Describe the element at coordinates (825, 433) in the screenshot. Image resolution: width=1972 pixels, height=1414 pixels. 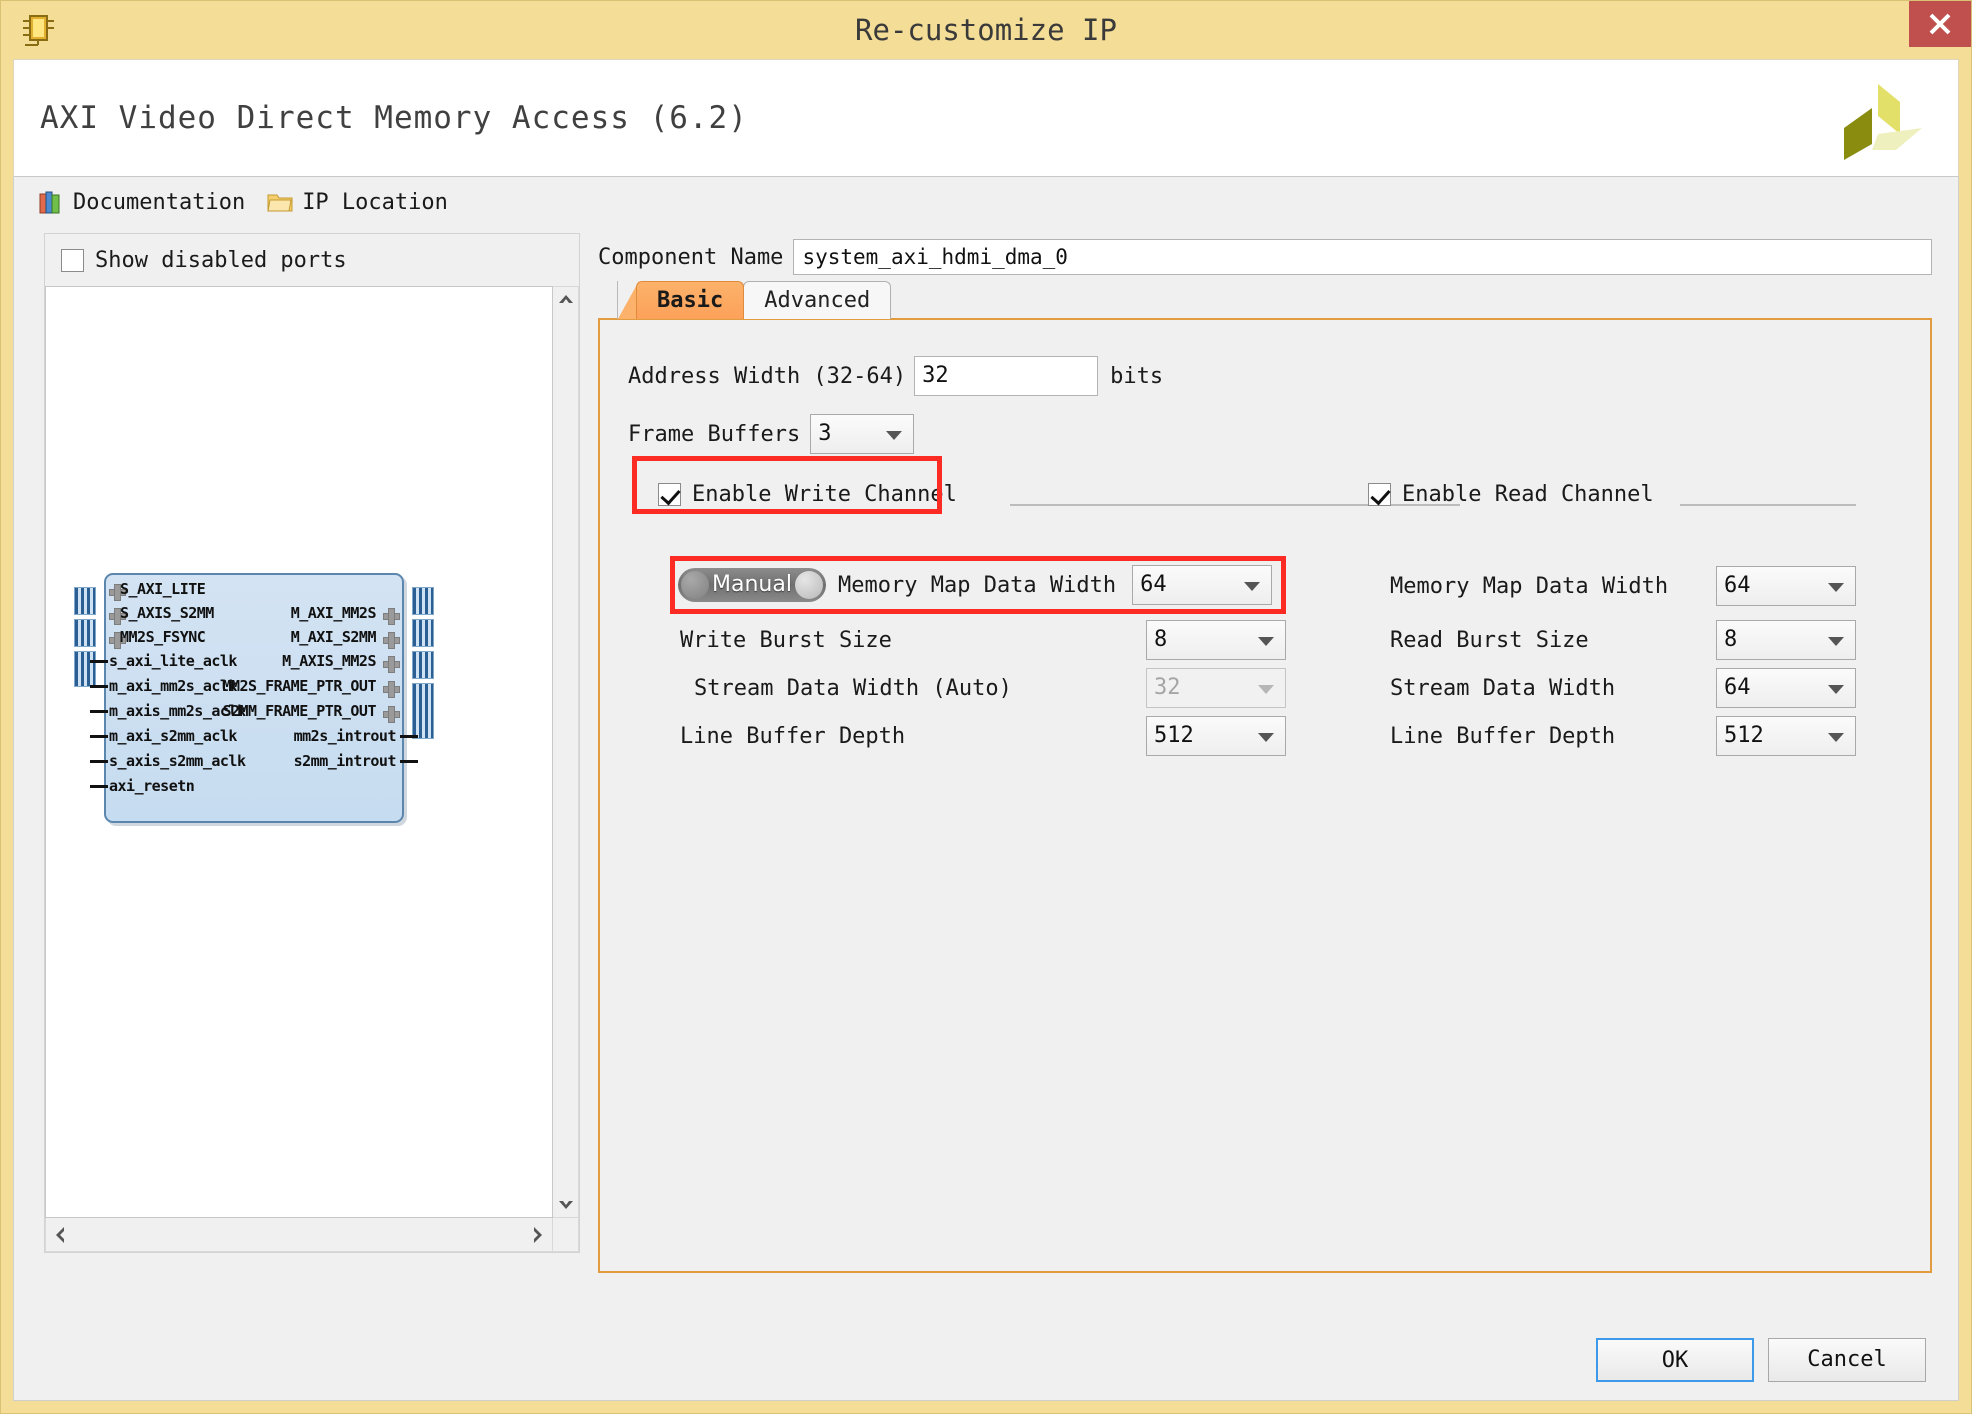
I see `frame-buffers-value: 3` at that location.